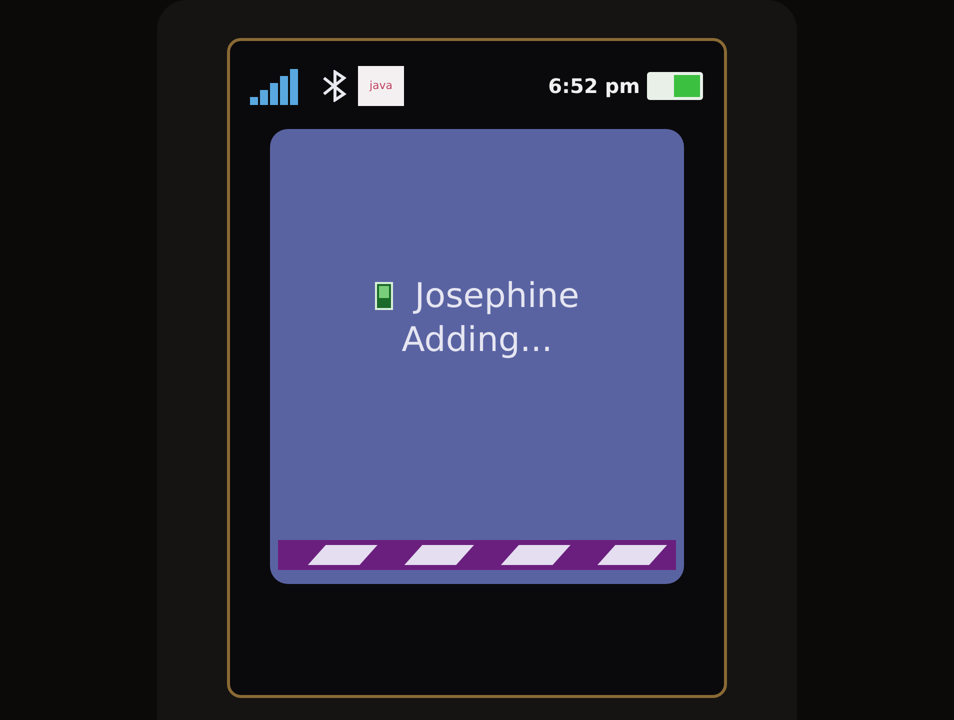 The height and width of the screenshot is (720, 954). What do you see at coordinates (594, 86) in the screenshot?
I see `clock-time: 6:52 pm` at bounding box center [594, 86].